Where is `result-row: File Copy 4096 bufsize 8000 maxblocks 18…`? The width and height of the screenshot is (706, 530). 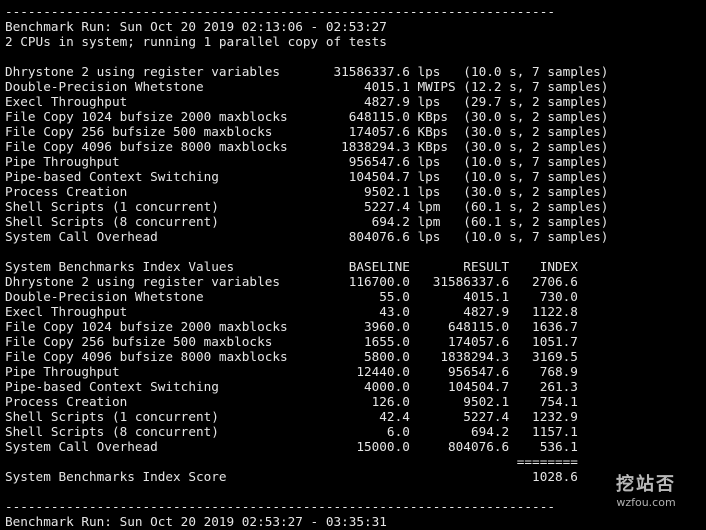 result-row: File Copy 4096 bufsize 8000 maxblocks 18… is located at coordinates (307, 146).